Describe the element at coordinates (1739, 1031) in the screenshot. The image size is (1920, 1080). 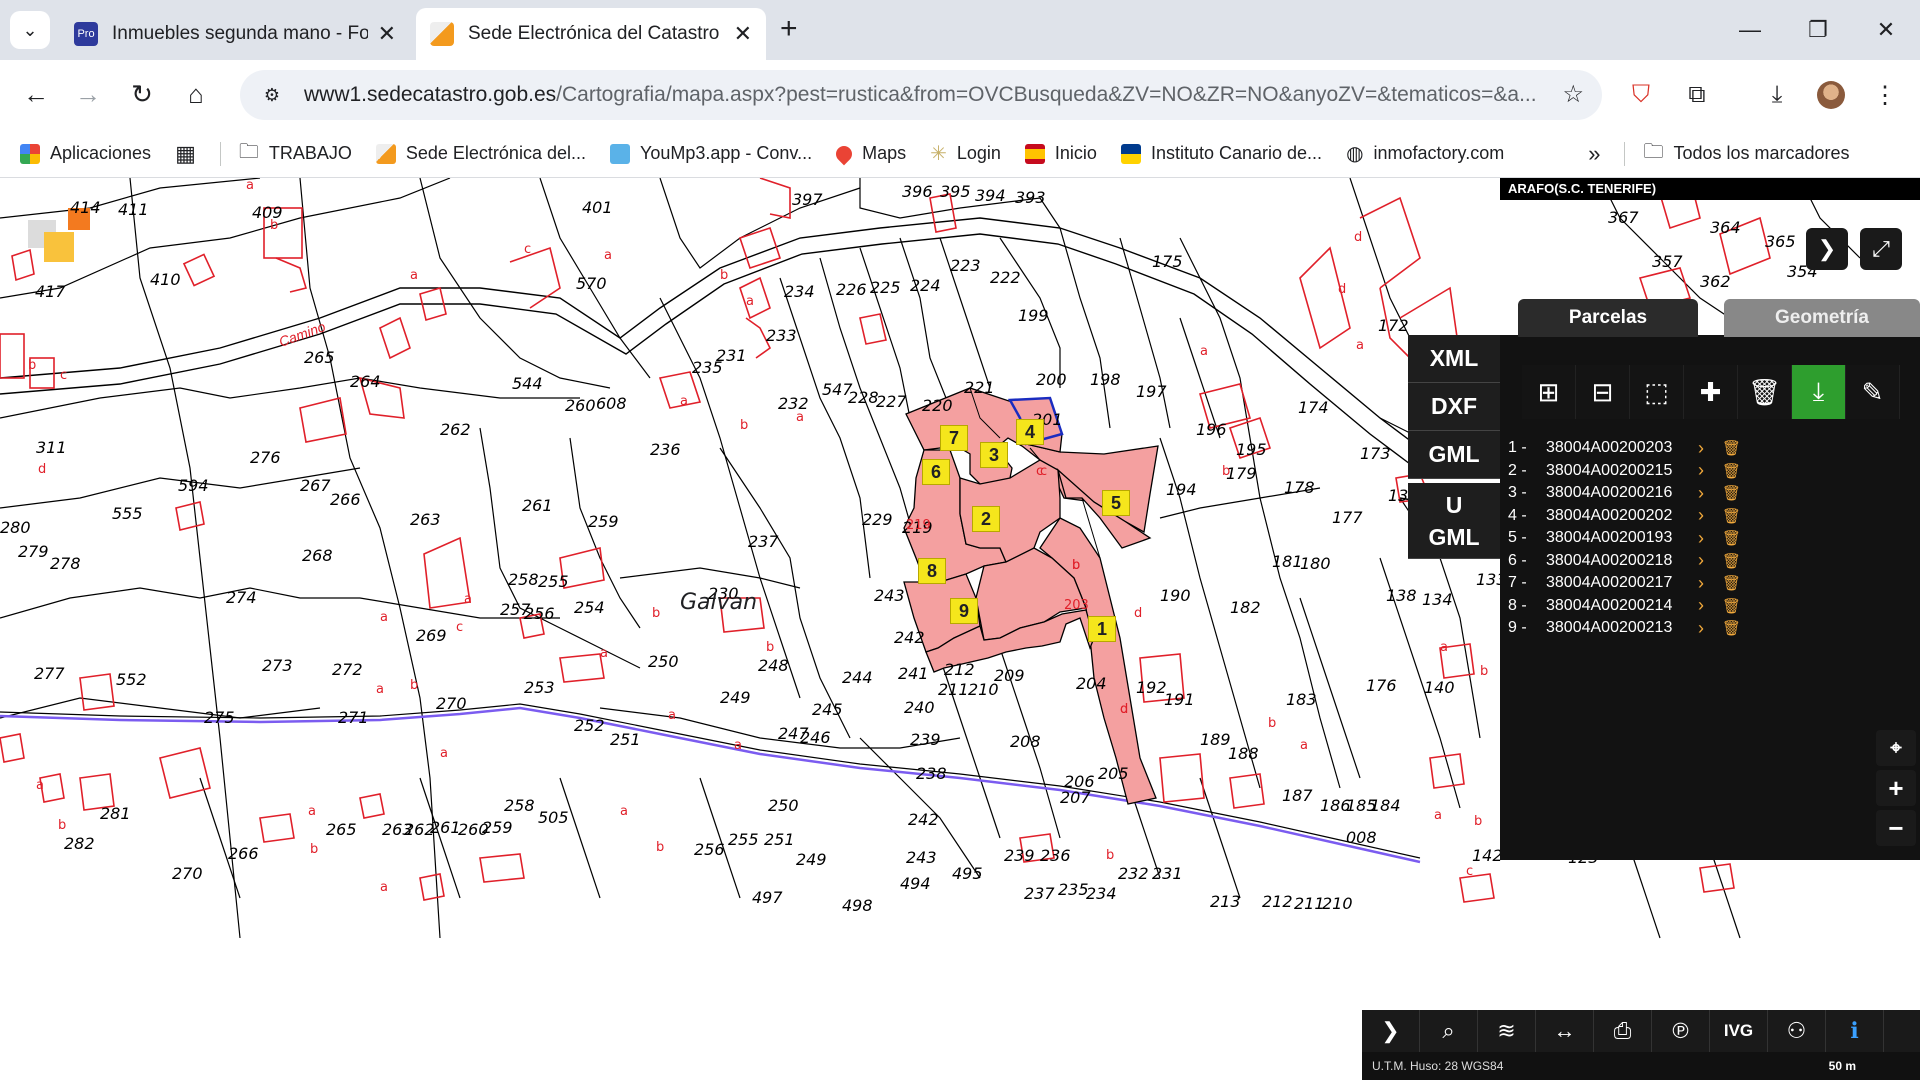
I see `ivg-button: IVG` at that location.